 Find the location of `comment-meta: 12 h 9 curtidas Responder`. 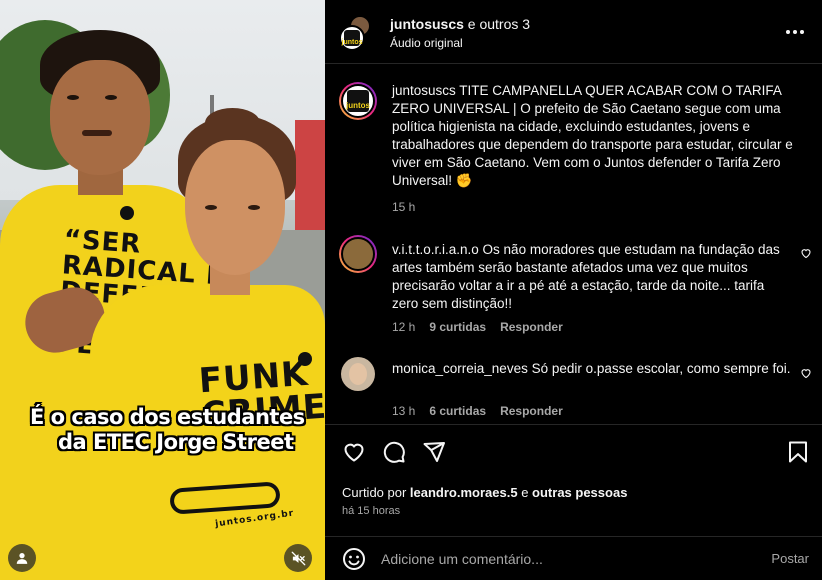

comment-meta: 12 h 9 curtidas Responder is located at coordinates (477, 327).